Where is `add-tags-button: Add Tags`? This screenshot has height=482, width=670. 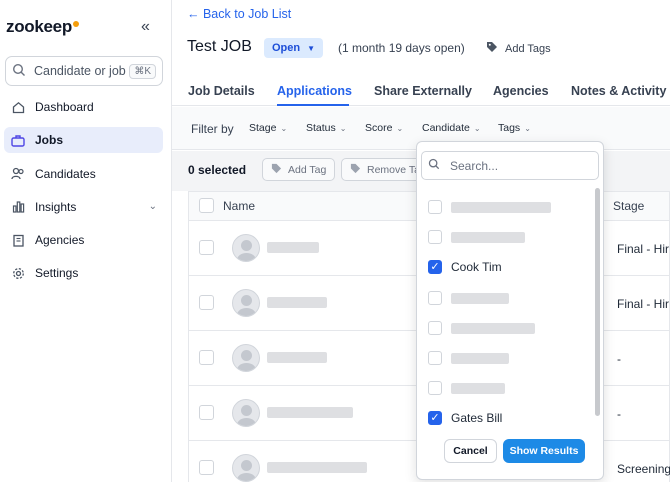
add-tags-button: Add Tags is located at coordinates (518, 48).